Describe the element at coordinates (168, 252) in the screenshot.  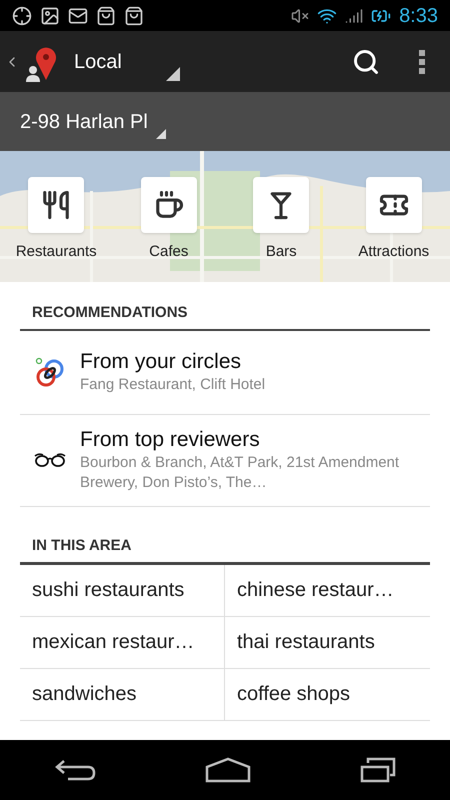
I see `category-label: Cafes` at that location.